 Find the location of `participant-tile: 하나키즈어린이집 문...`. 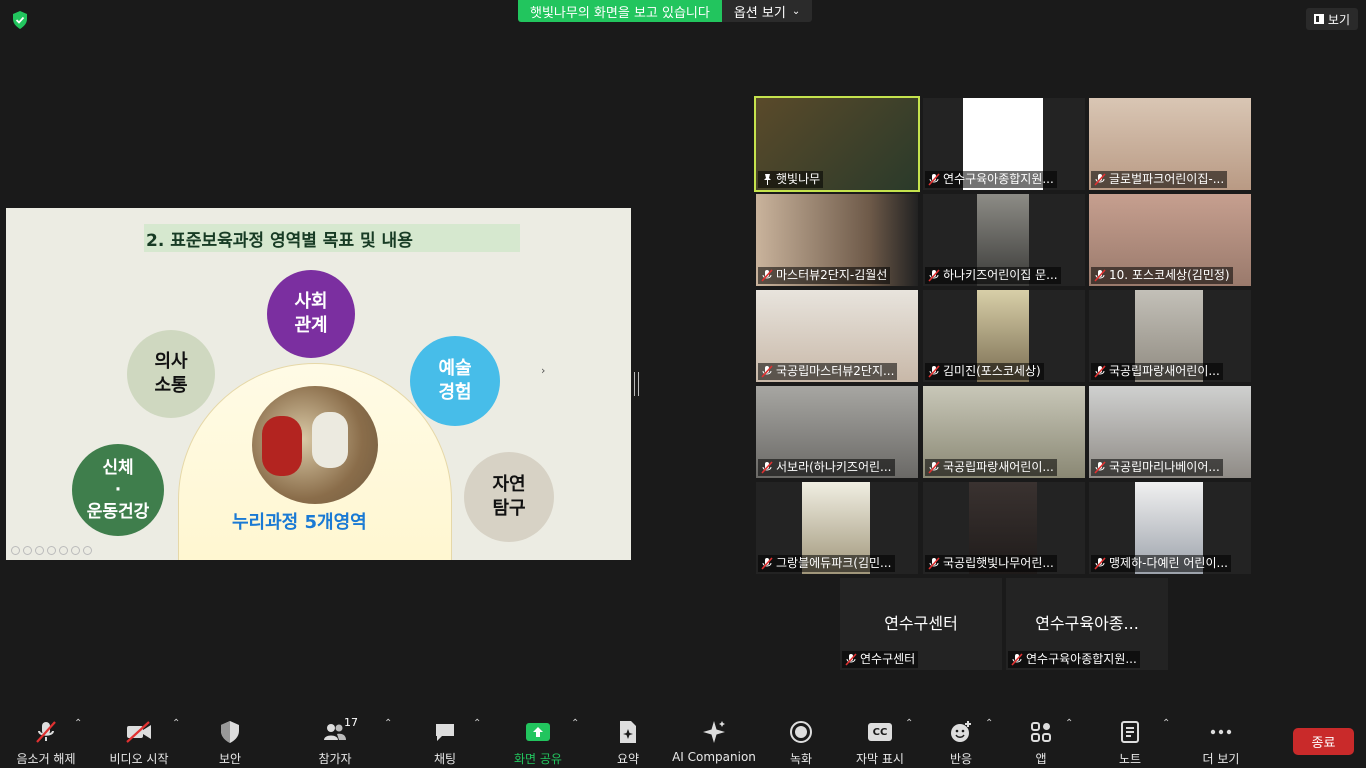

participant-tile: 하나키즈어린이집 문... is located at coordinates (1004, 240).